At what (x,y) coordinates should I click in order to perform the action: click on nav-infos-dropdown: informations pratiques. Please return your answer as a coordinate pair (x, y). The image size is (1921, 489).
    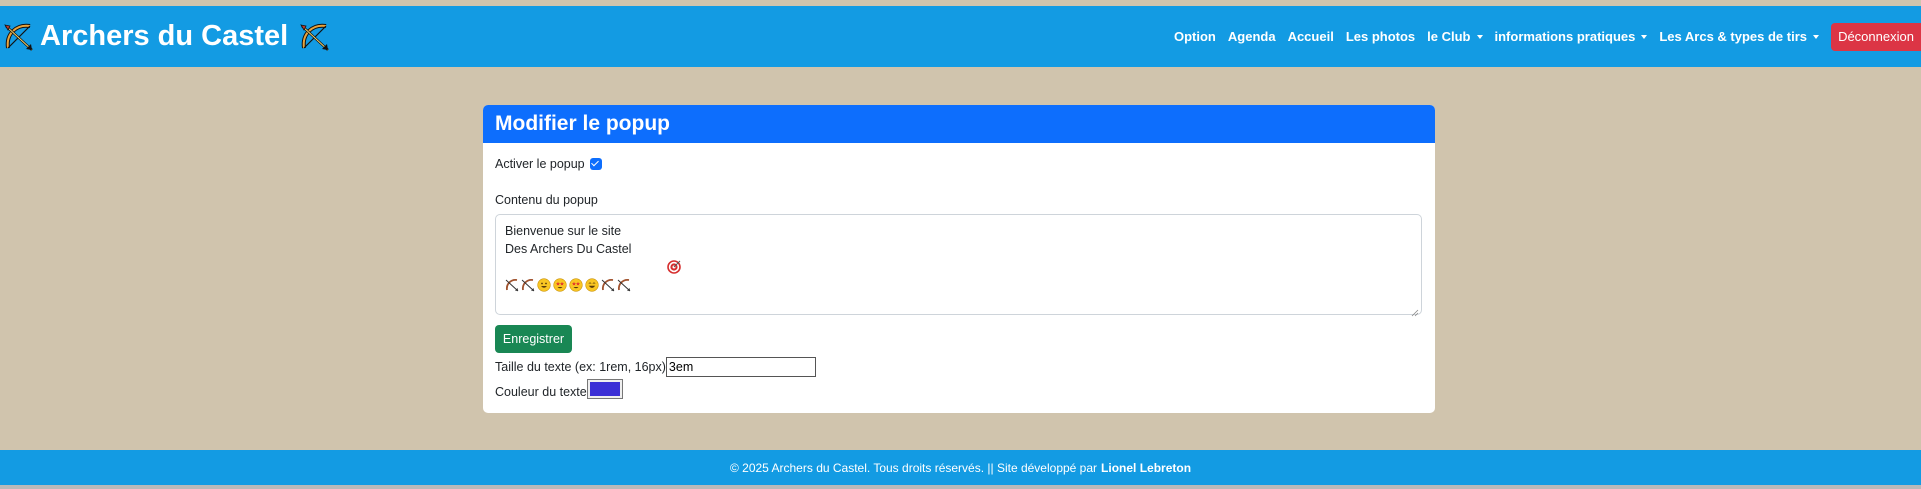
    Looking at the image, I should click on (1571, 36).